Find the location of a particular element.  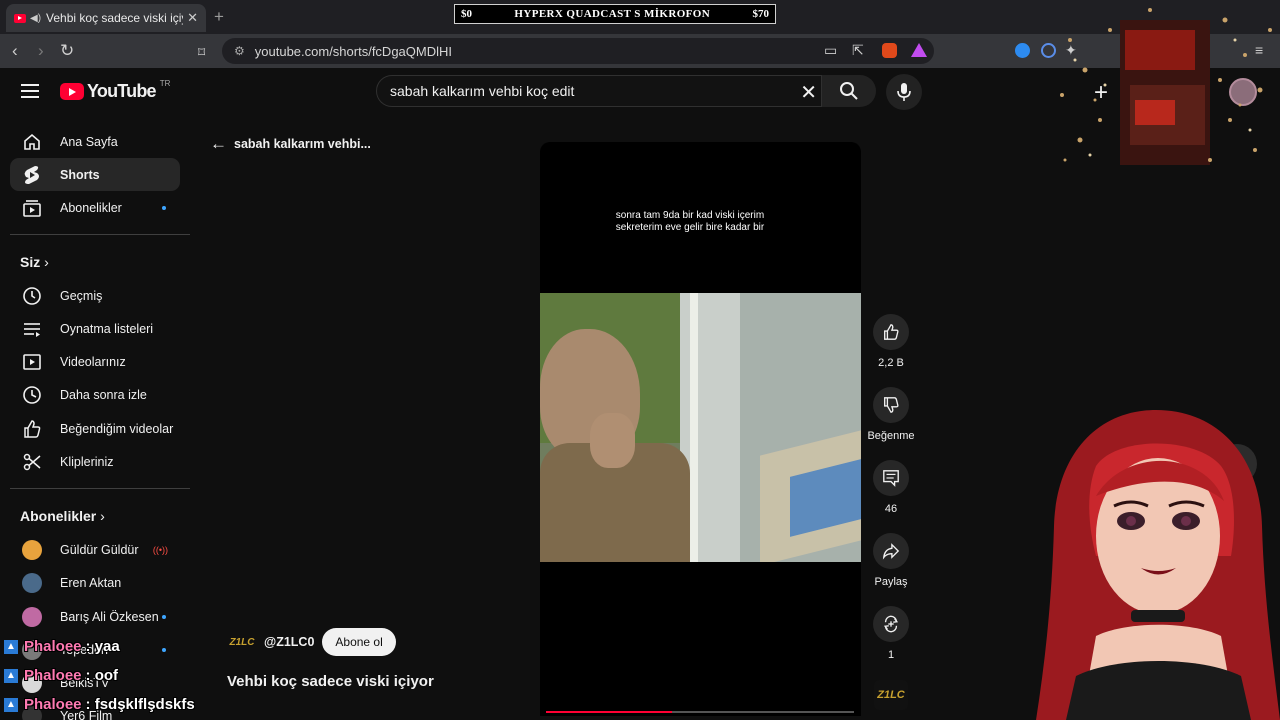

sidebar-item-liked-videos: Beğendiğim videolar is located at coordinates (95, 428).